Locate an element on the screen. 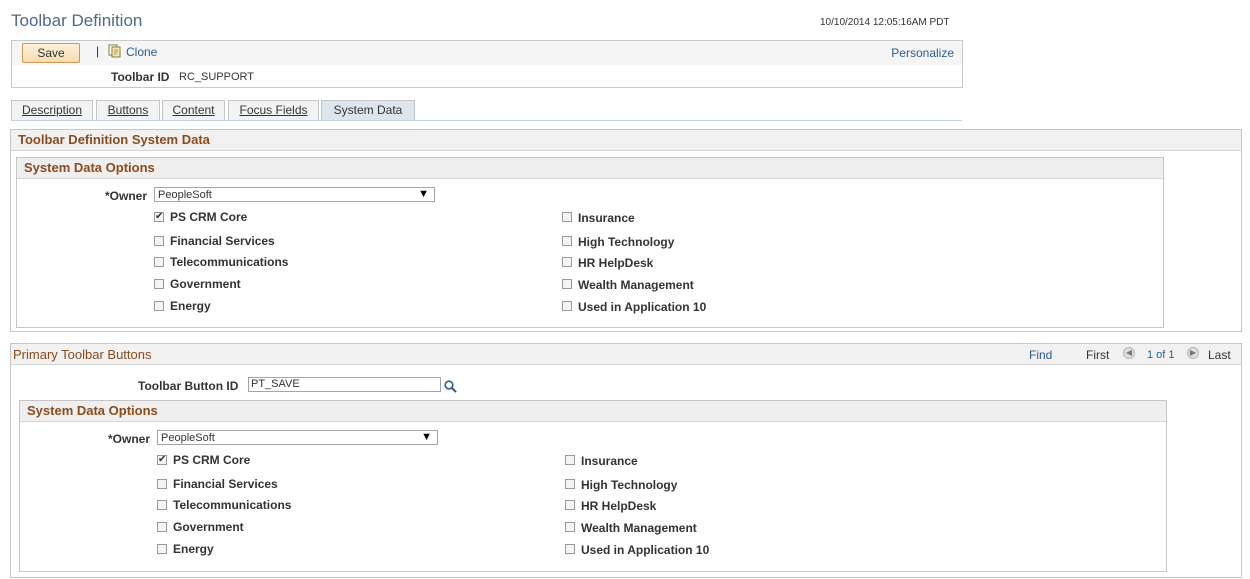 Image resolution: width=1250 pixels, height=579 pixels. last-label: Last is located at coordinates (1219, 355).